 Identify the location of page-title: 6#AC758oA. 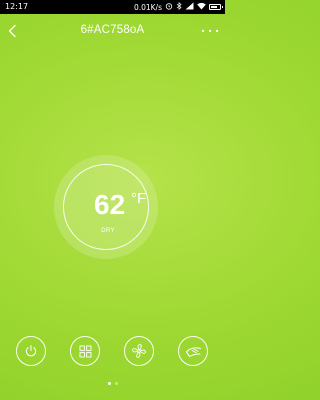
(112, 30).